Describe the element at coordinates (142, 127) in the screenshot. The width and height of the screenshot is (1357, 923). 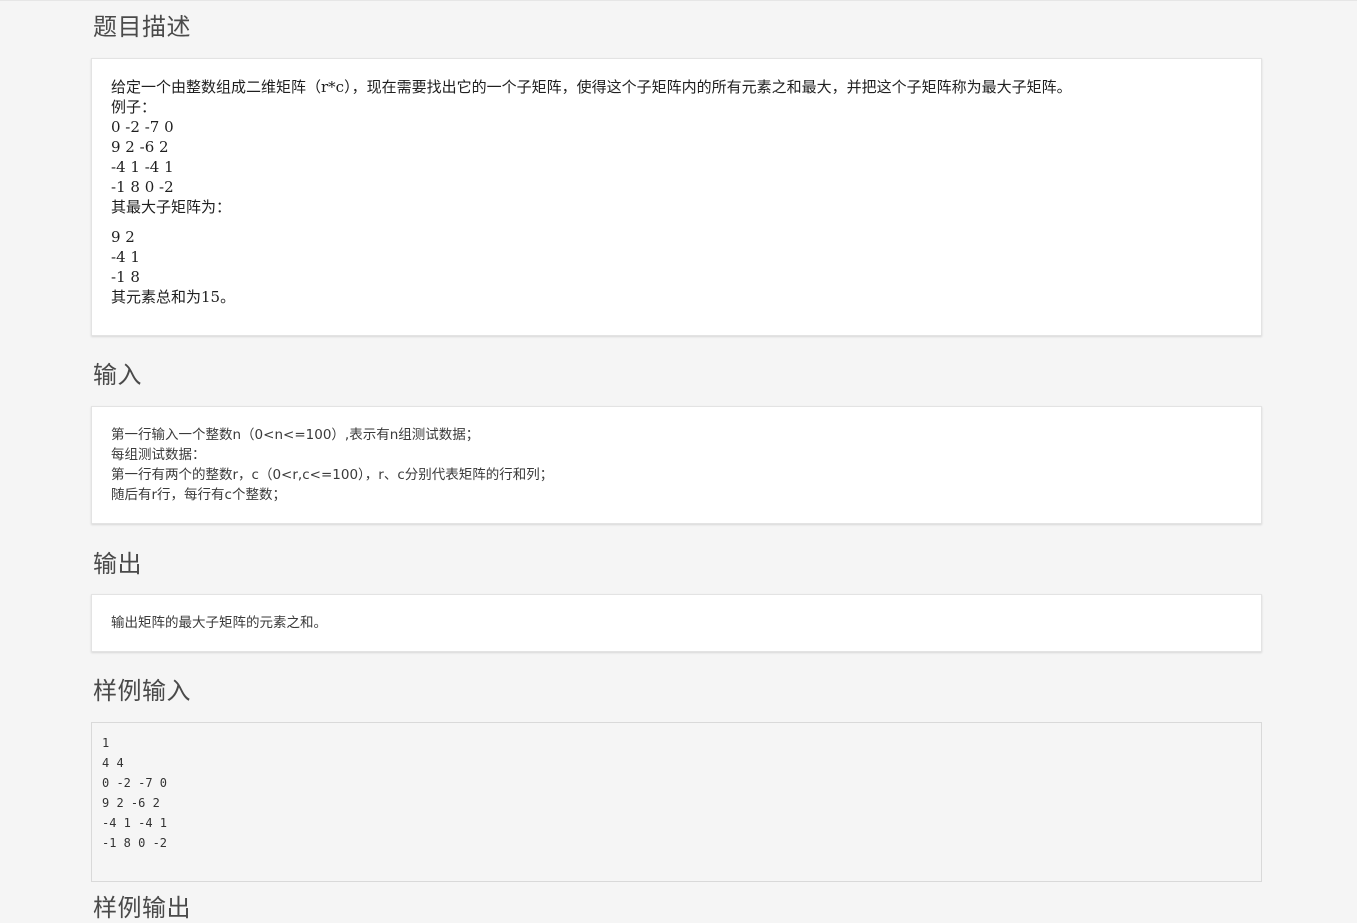
I see `description-line: 0 -2 -7 0` at that location.